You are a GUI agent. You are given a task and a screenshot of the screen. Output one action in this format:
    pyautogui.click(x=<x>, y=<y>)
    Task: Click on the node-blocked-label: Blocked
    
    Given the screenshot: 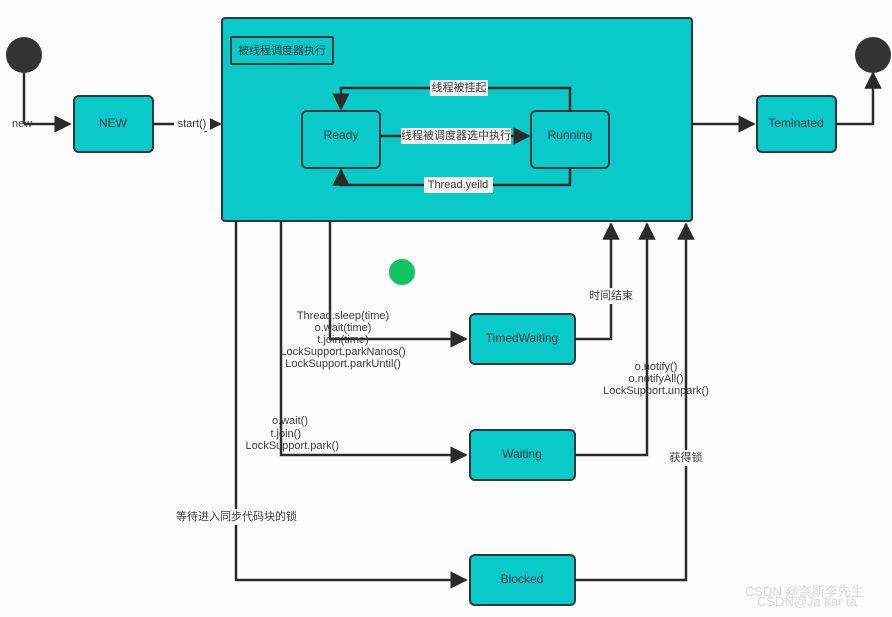 What is the action you would take?
    pyautogui.click(x=522, y=579)
    